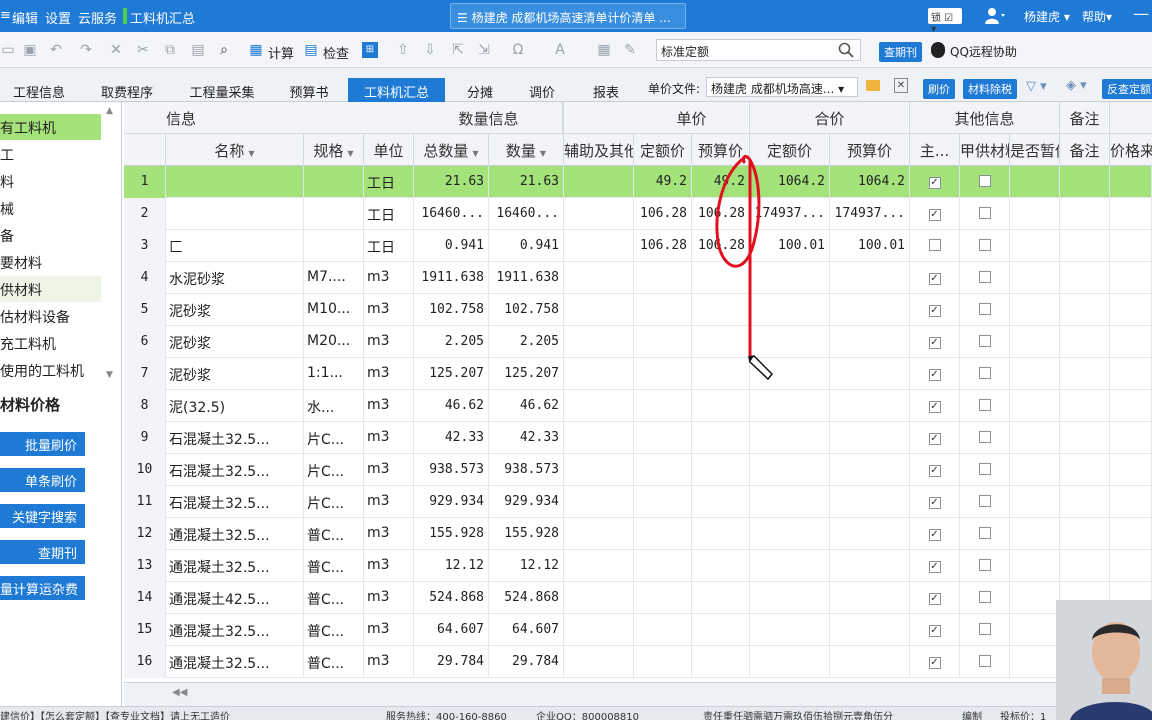  Describe the element at coordinates (309, 89) in the screenshot. I see `tab-budget-book: 预算书` at that location.